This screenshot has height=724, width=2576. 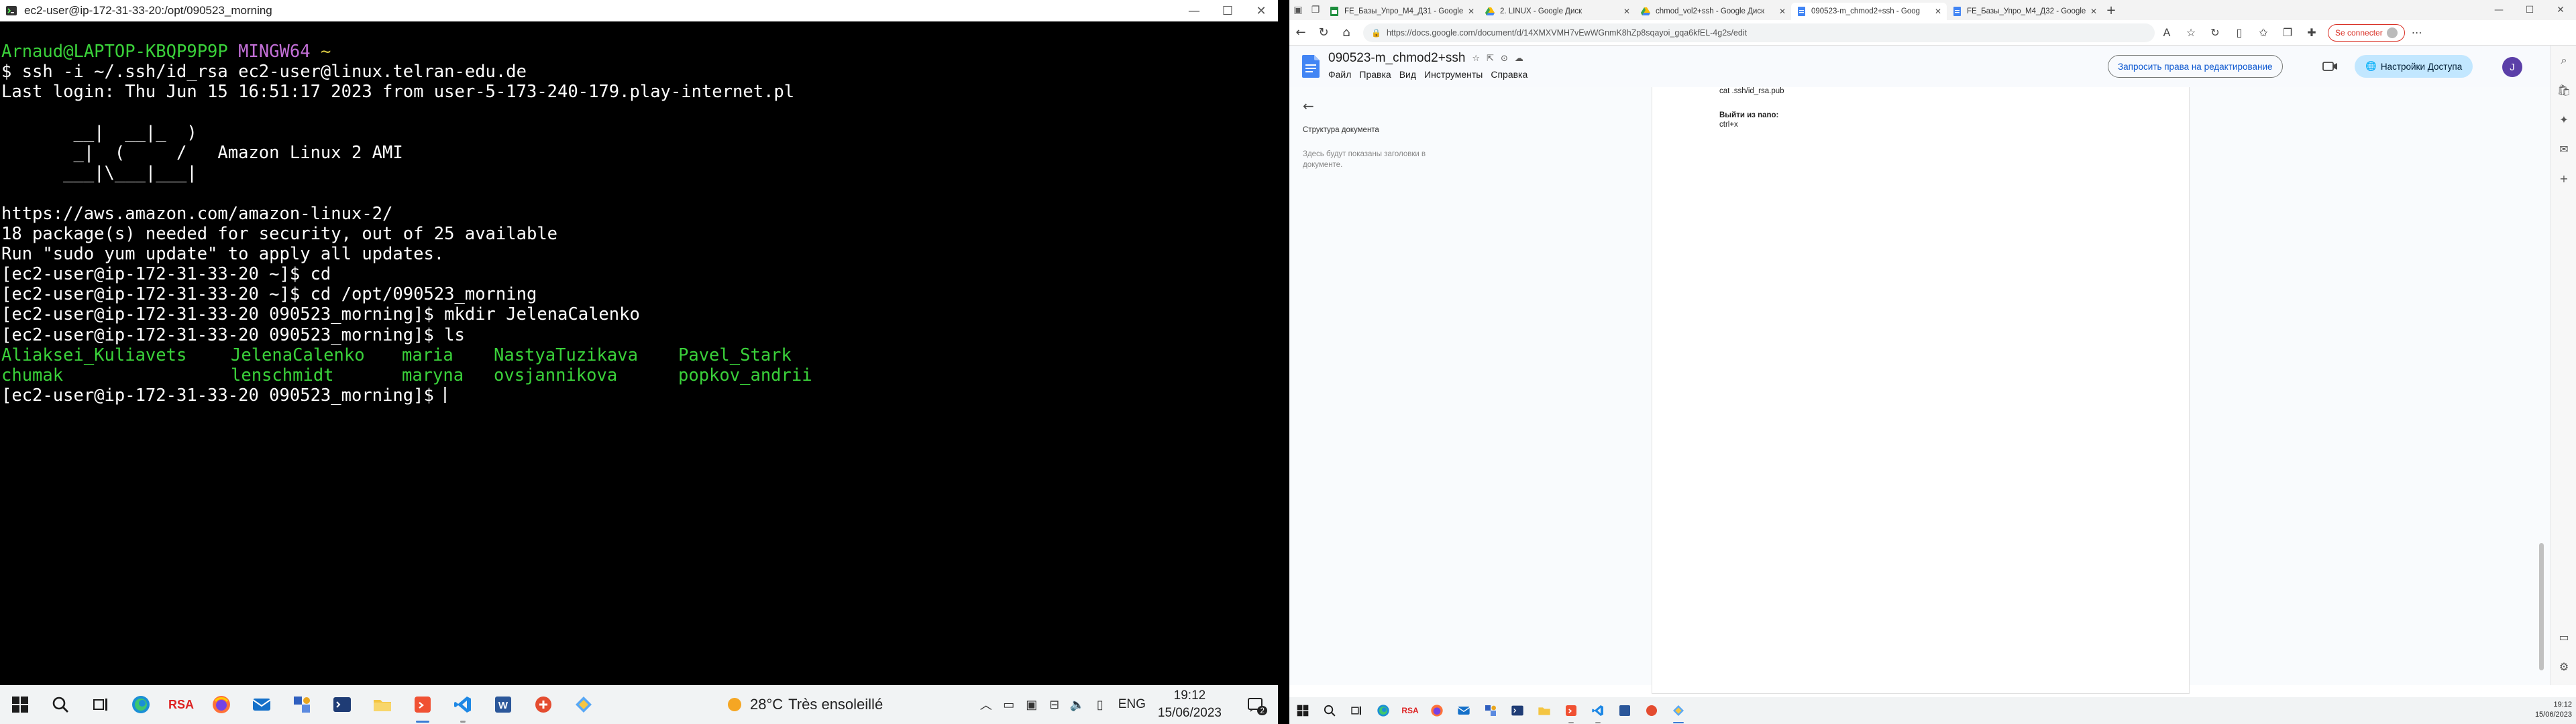 What do you see at coordinates (986, 704) in the screenshot?
I see `chevron-up-icon: ︿` at bounding box center [986, 704].